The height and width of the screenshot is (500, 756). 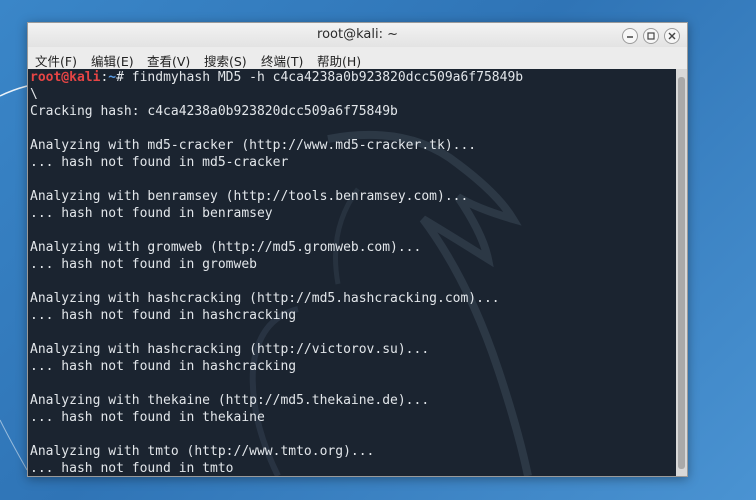 I want to click on menu-help: 帮助(H), so click(x=339, y=60).